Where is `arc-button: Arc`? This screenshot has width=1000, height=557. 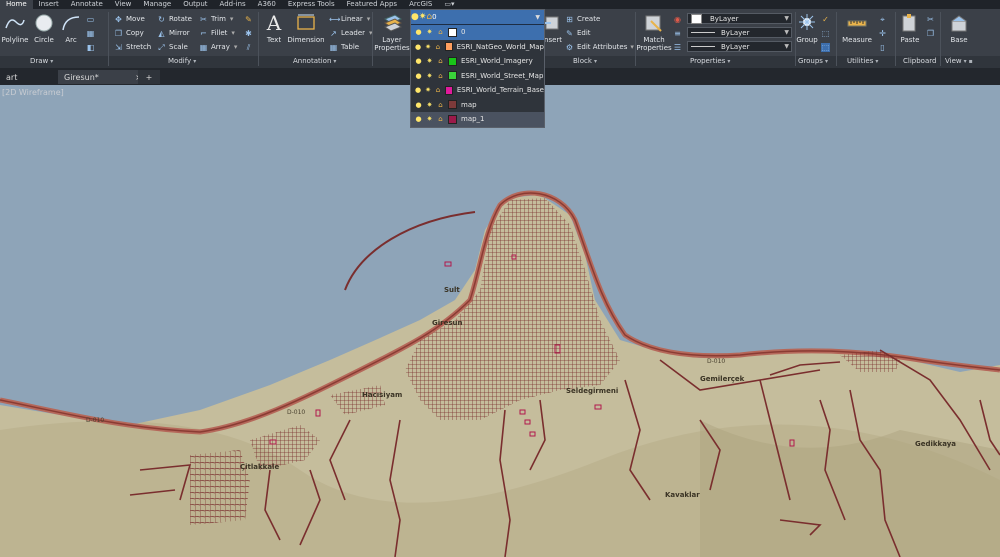
arc-button: Arc is located at coordinates (71, 28).